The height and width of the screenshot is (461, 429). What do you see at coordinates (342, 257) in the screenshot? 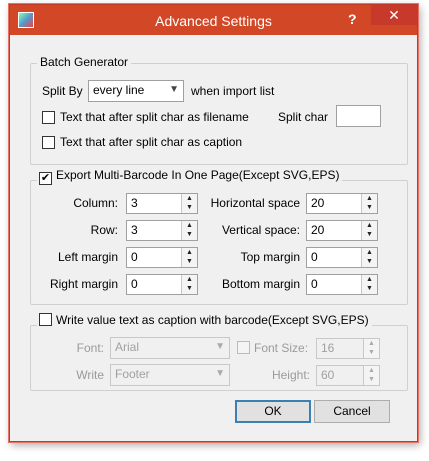
I see `top-margin-stepper: 0 ▲ ▼` at bounding box center [342, 257].